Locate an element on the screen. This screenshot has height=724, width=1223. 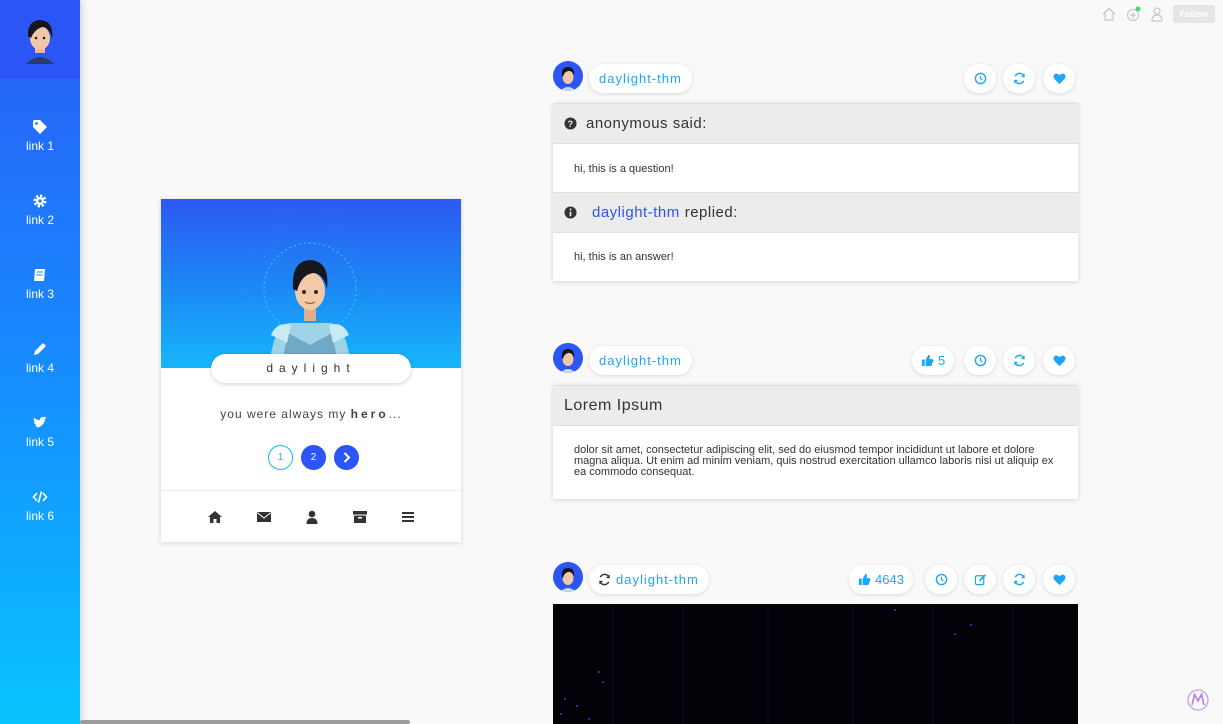
note-count-button: 4643 is located at coordinates (881, 579).